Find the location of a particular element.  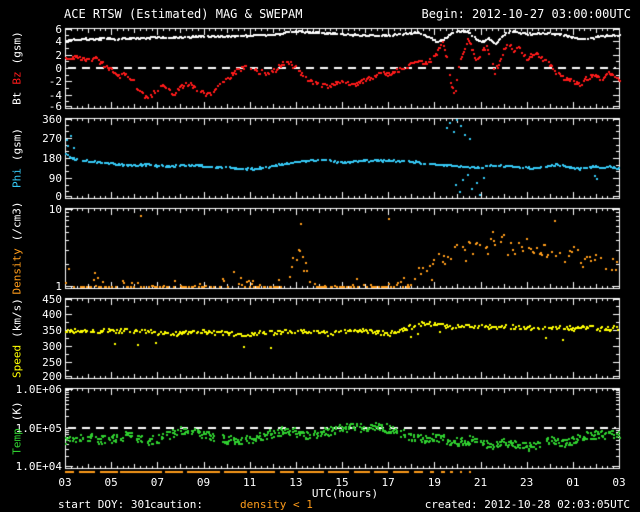

panel-ylabel-part: Density is located at coordinates (17, 271).